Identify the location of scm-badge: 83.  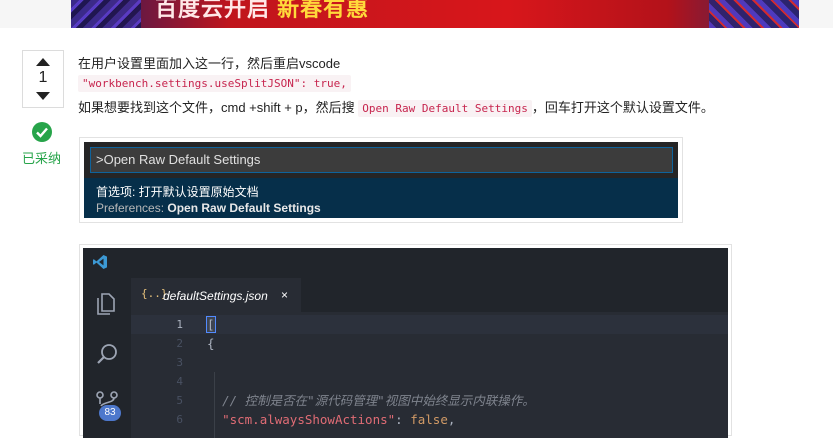
(110, 413).